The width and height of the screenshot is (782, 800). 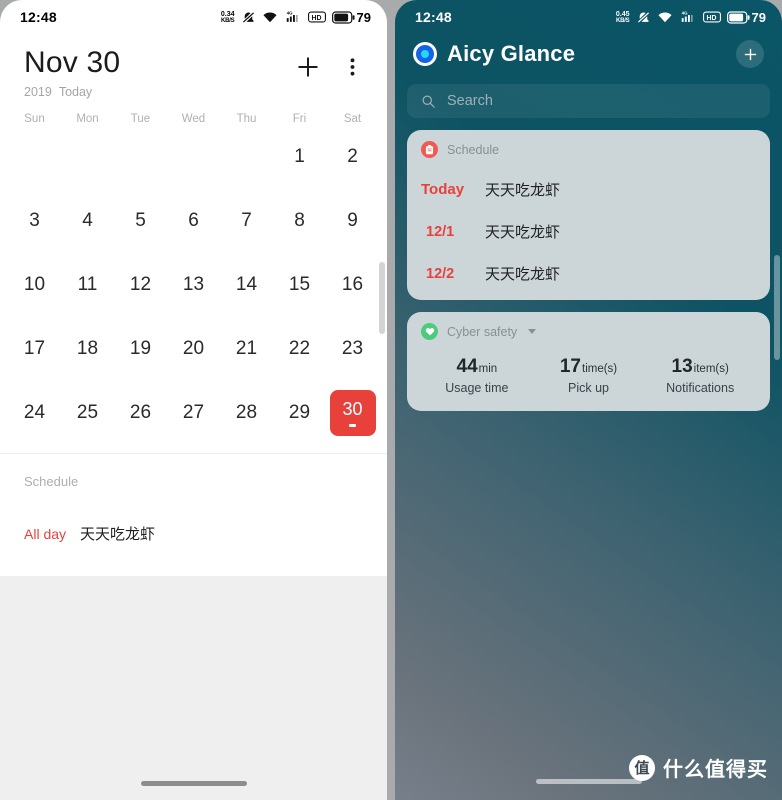 I want to click on stat-label: Notifications, so click(x=700, y=388).